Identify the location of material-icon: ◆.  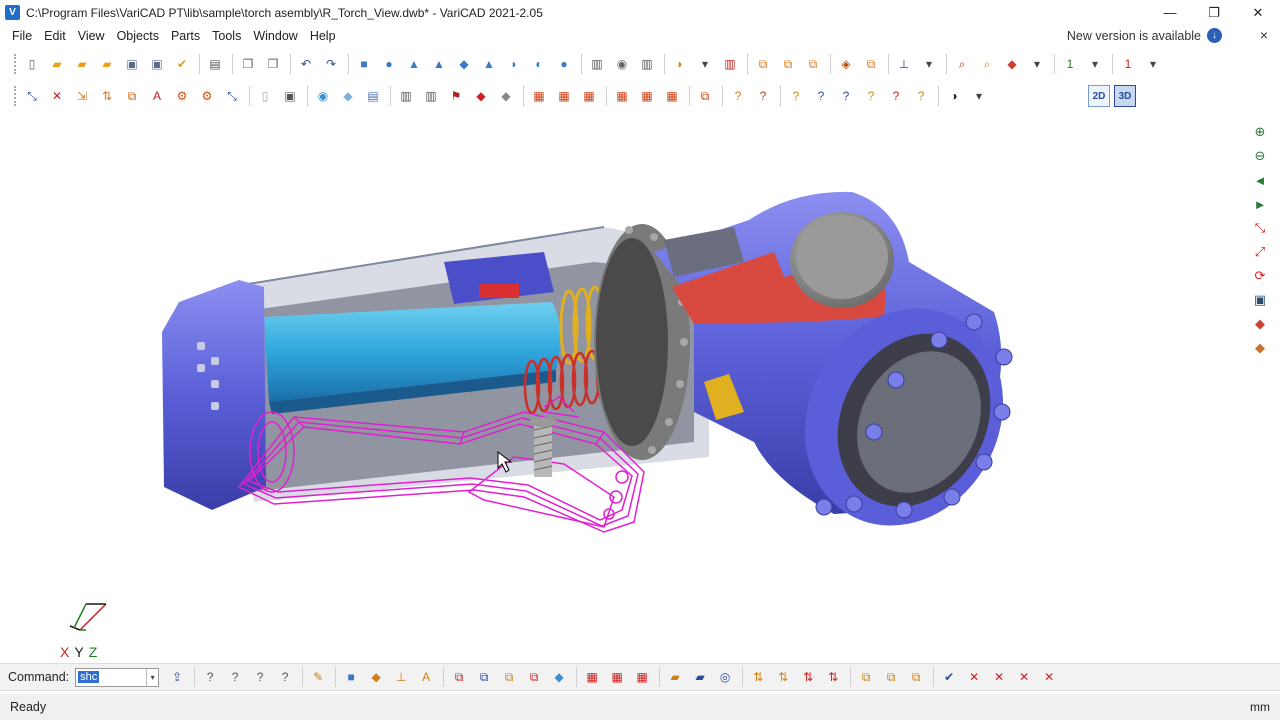
(481, 96).